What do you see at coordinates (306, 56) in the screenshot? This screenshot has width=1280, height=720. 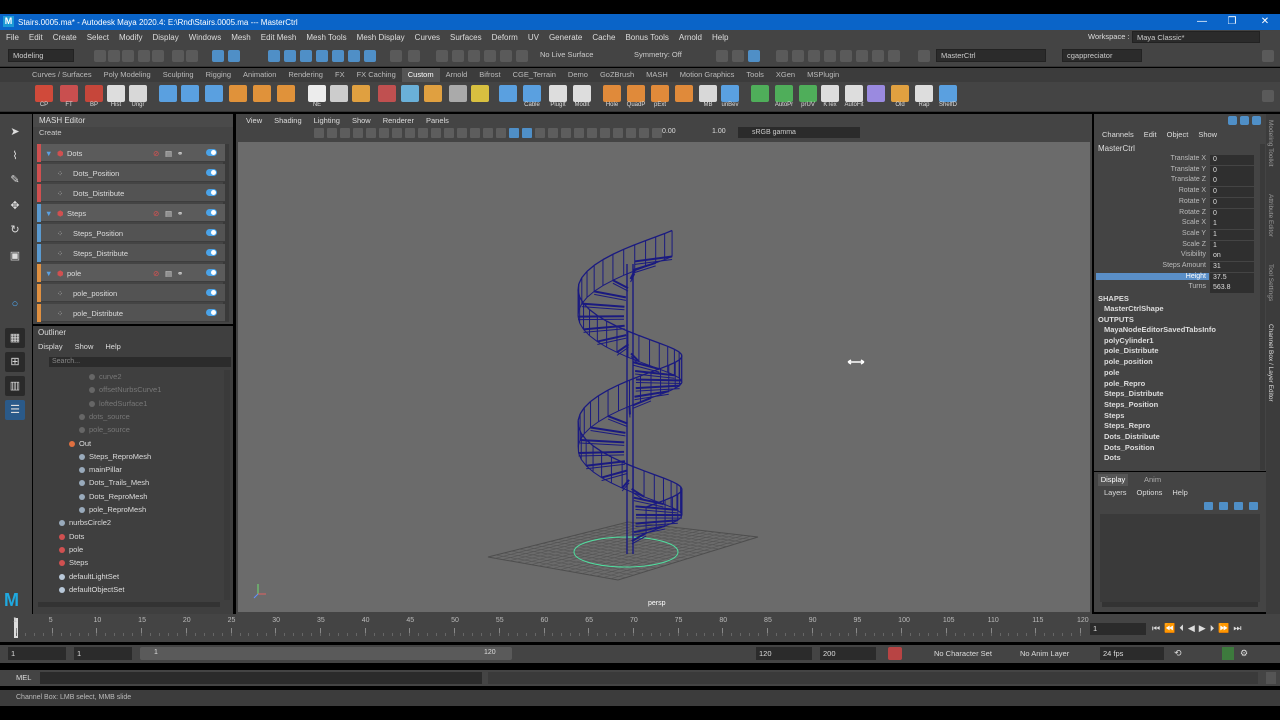 I see `snap-point-icon` at bounding box center [306, 56].